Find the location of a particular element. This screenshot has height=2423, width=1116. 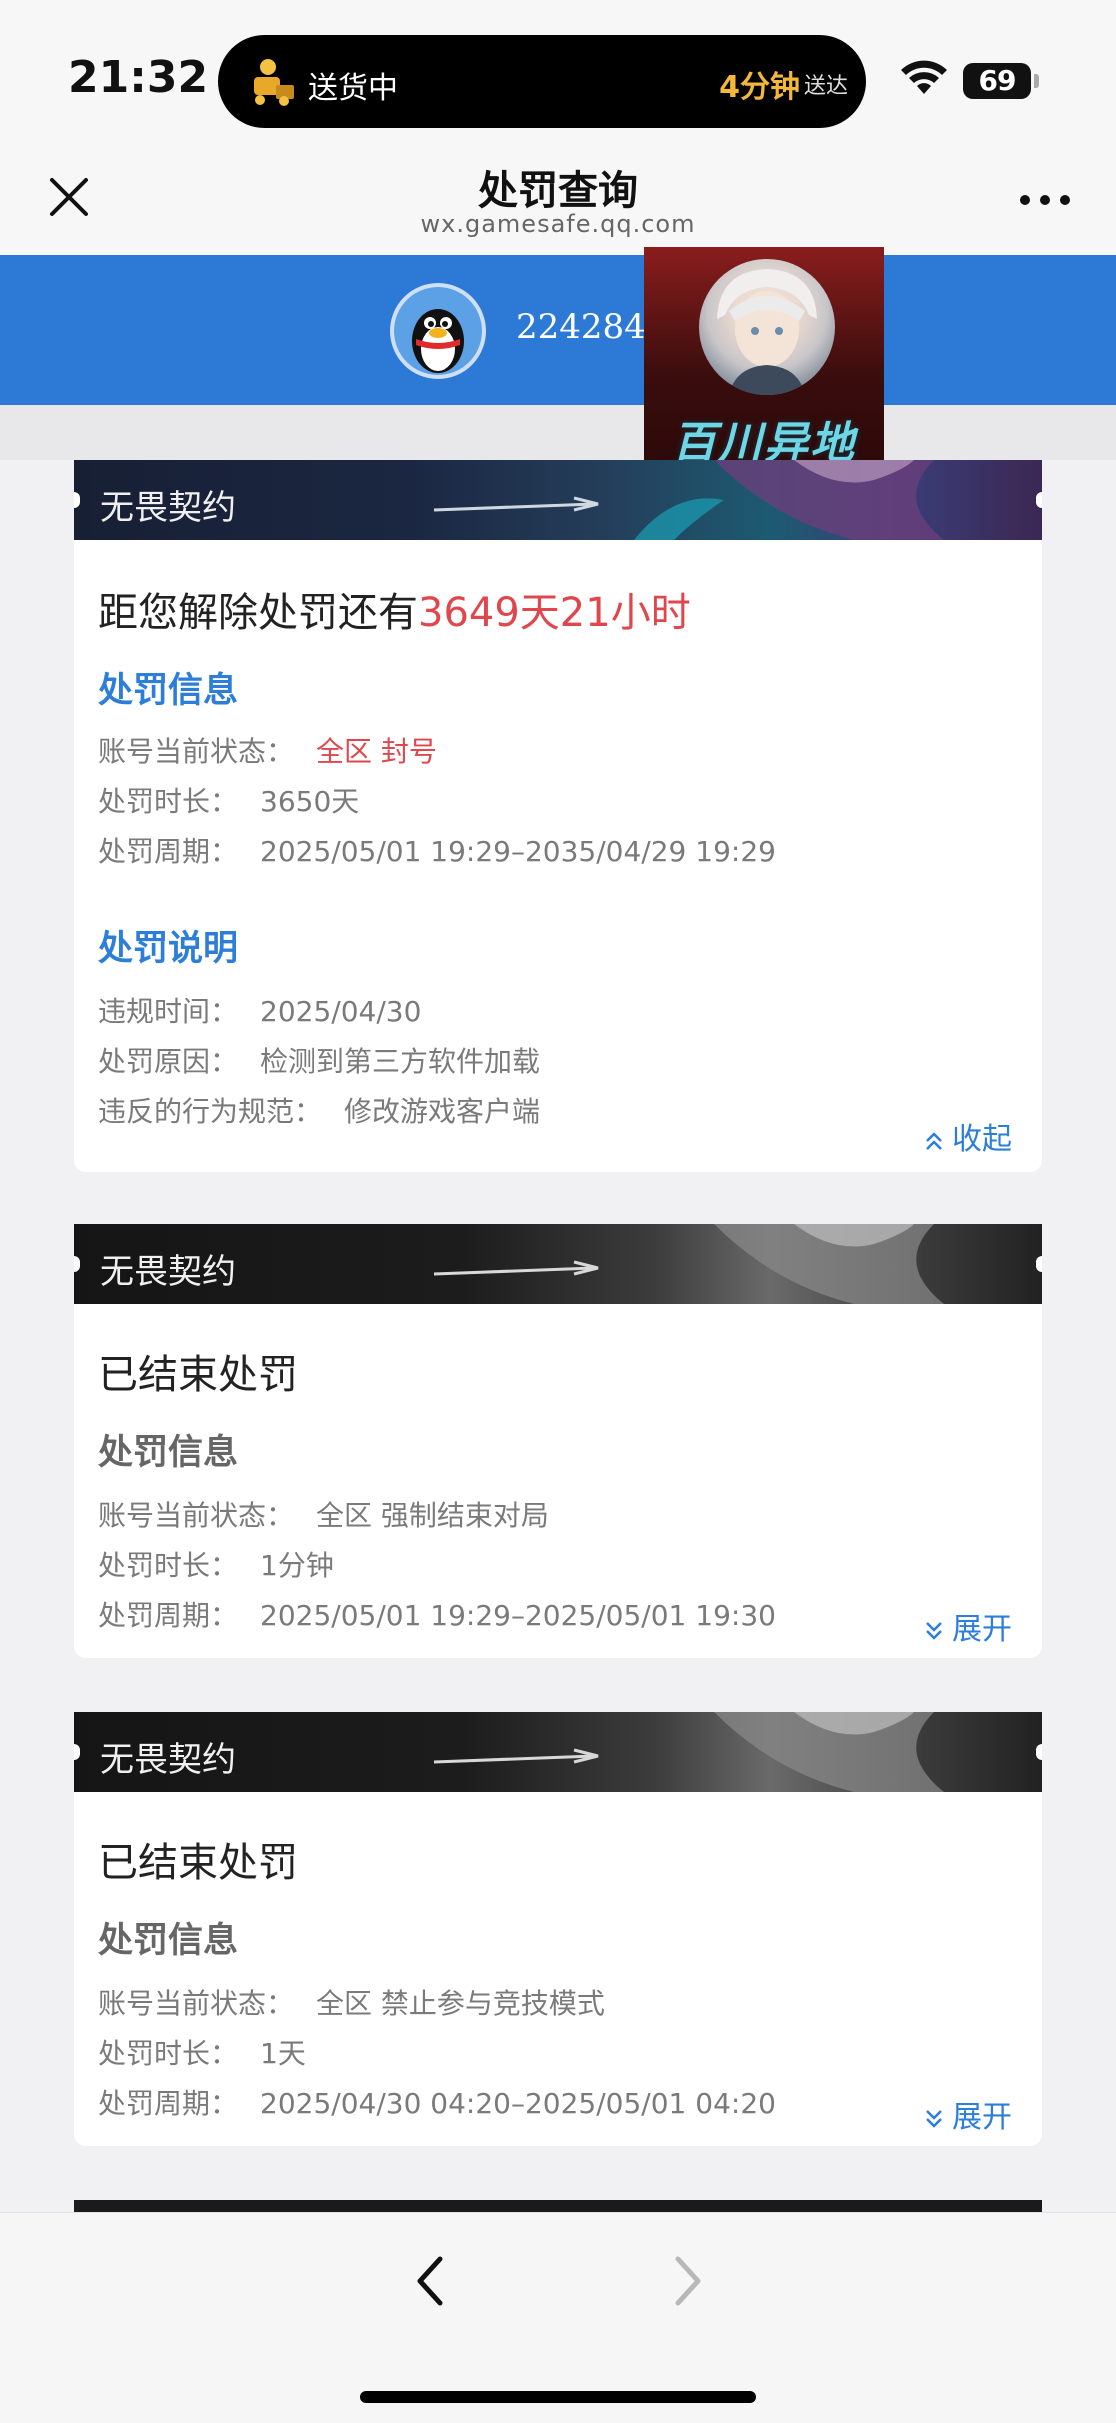

row-value: 1天 is located at coordinates (283, 2053).